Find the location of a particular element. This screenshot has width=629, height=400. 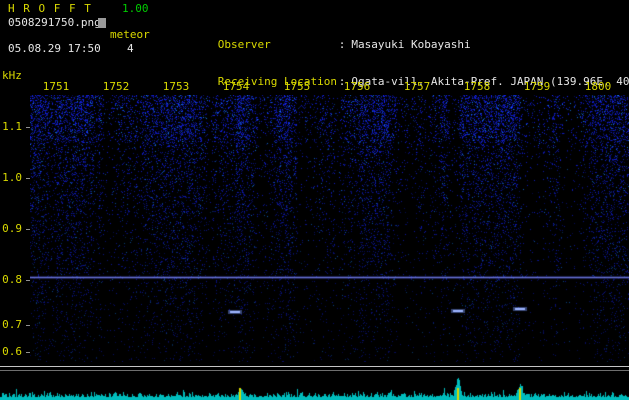

freq-tick-label: 0.8 is located at coordinates (12, 279).